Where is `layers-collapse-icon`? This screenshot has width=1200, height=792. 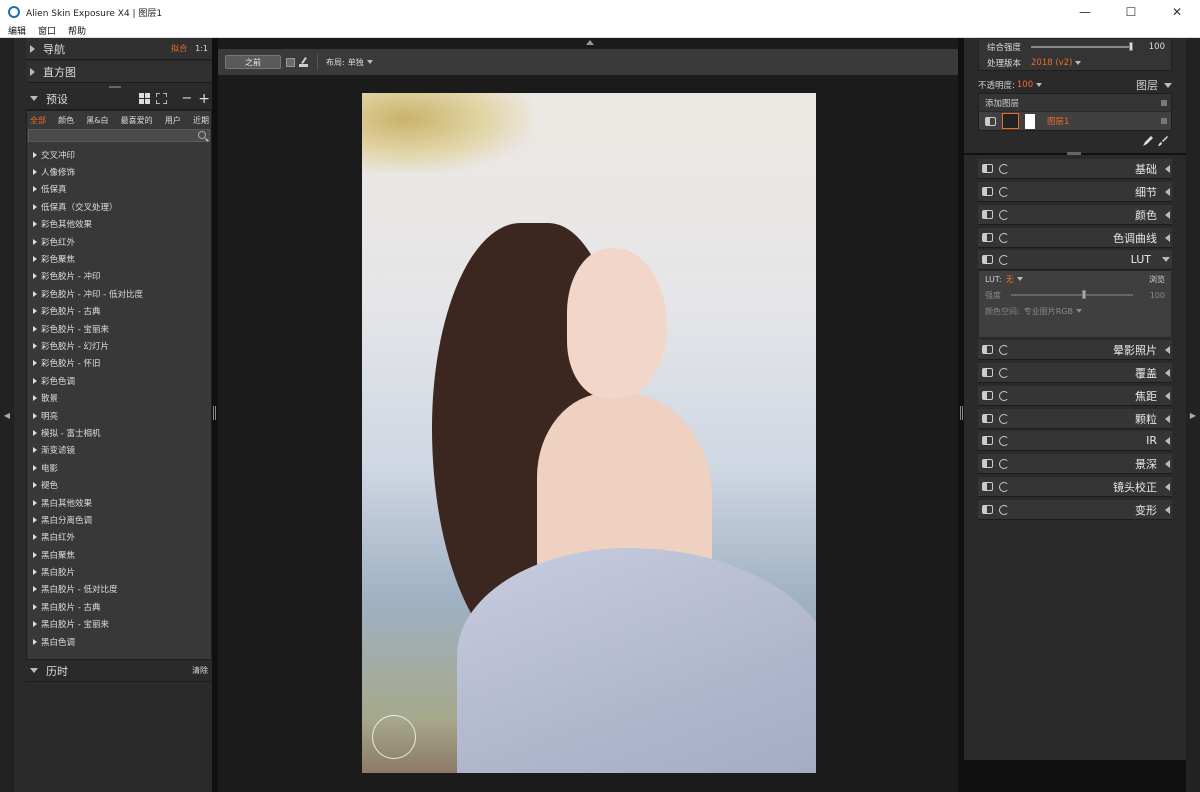 layers-collapse-icon is located at coordinates (1168, 85).